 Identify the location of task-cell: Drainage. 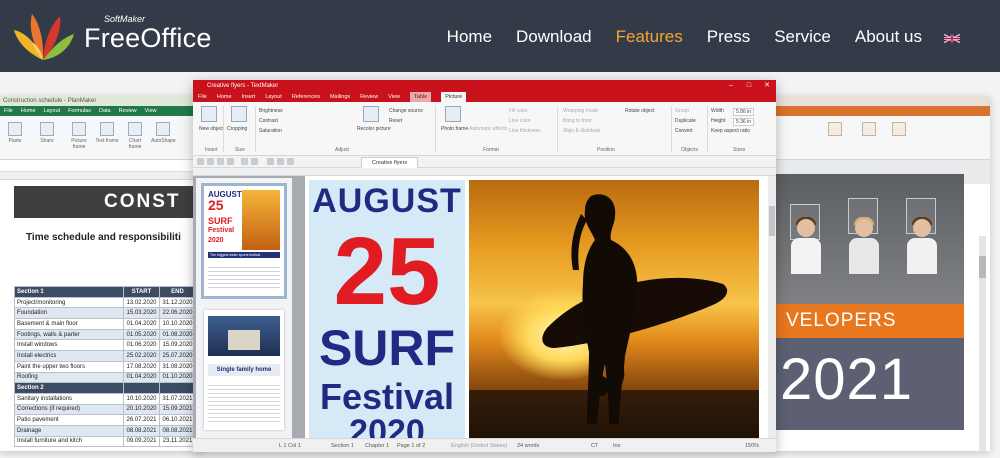
(69, 430).